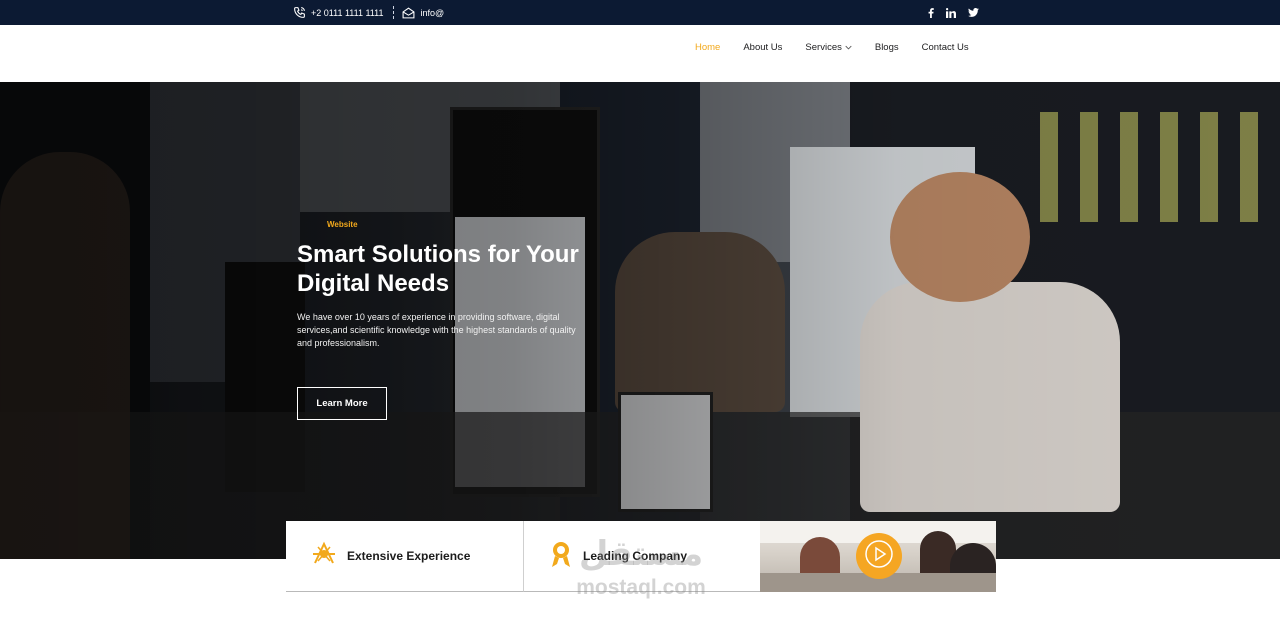  Describe the element at coordinates (951, 12) in the screenshot. I see `linkedin-icon` at that location.